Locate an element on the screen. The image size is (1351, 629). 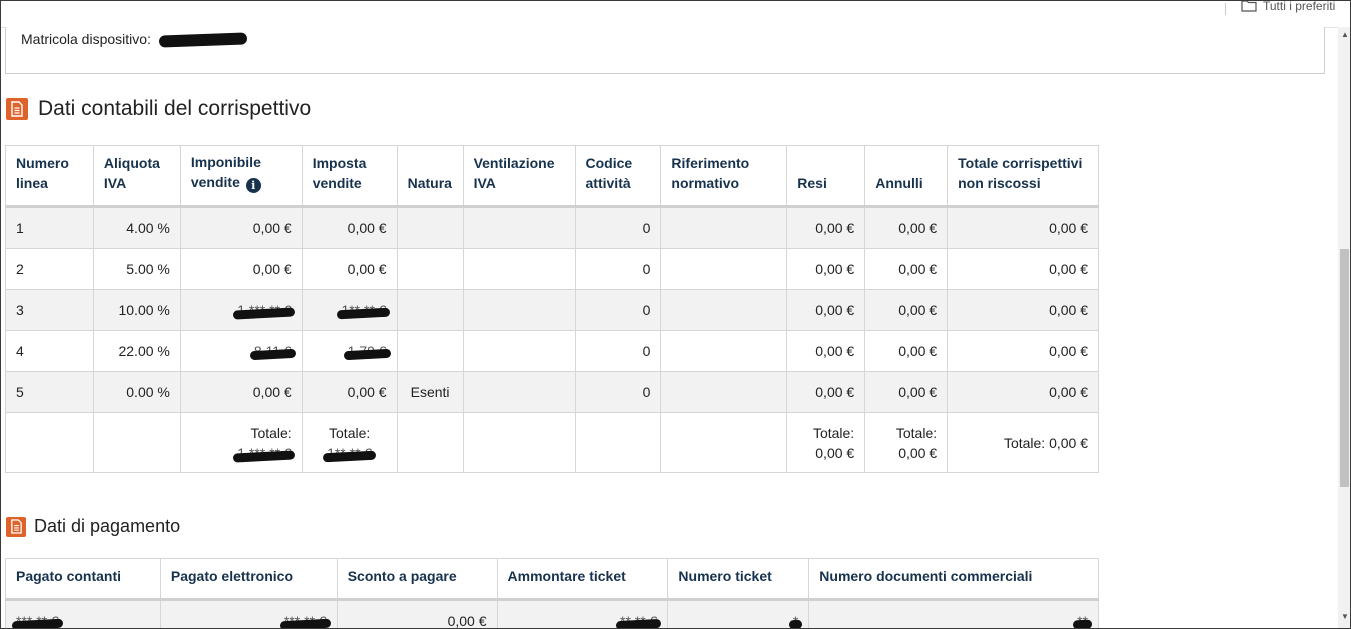
total-resi: Totale: 0,00 € is located at coordinates (826, 442).